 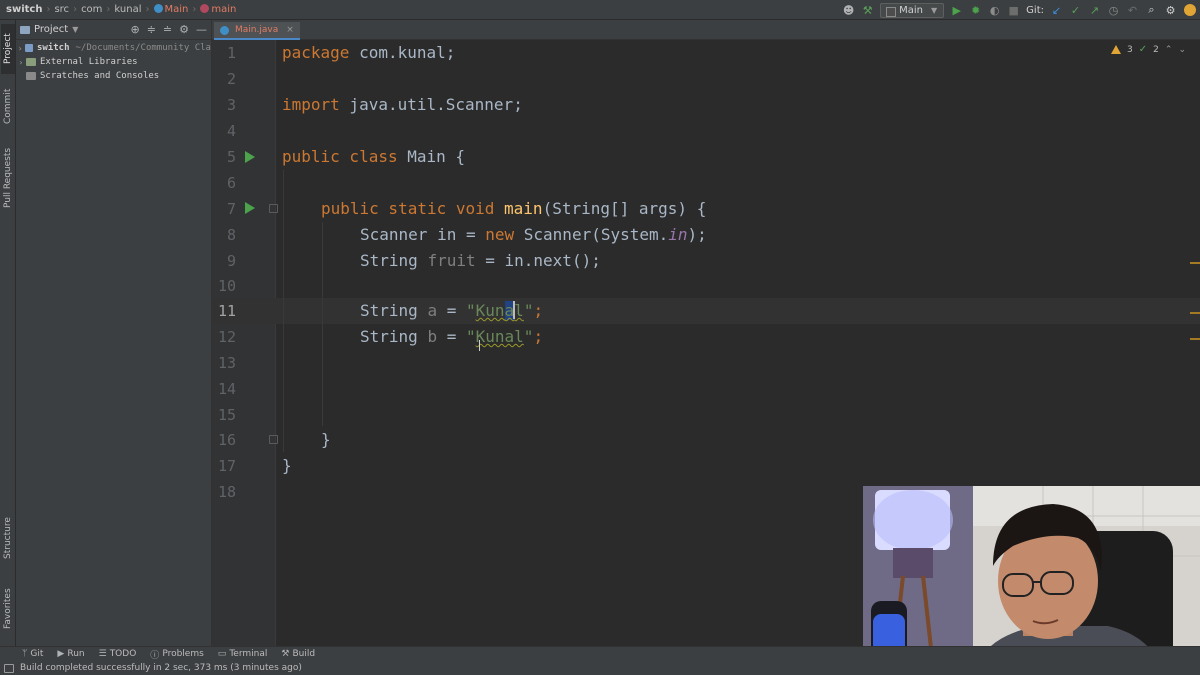 I want to click on list-icon: ☰, so click(x=102, y=654).